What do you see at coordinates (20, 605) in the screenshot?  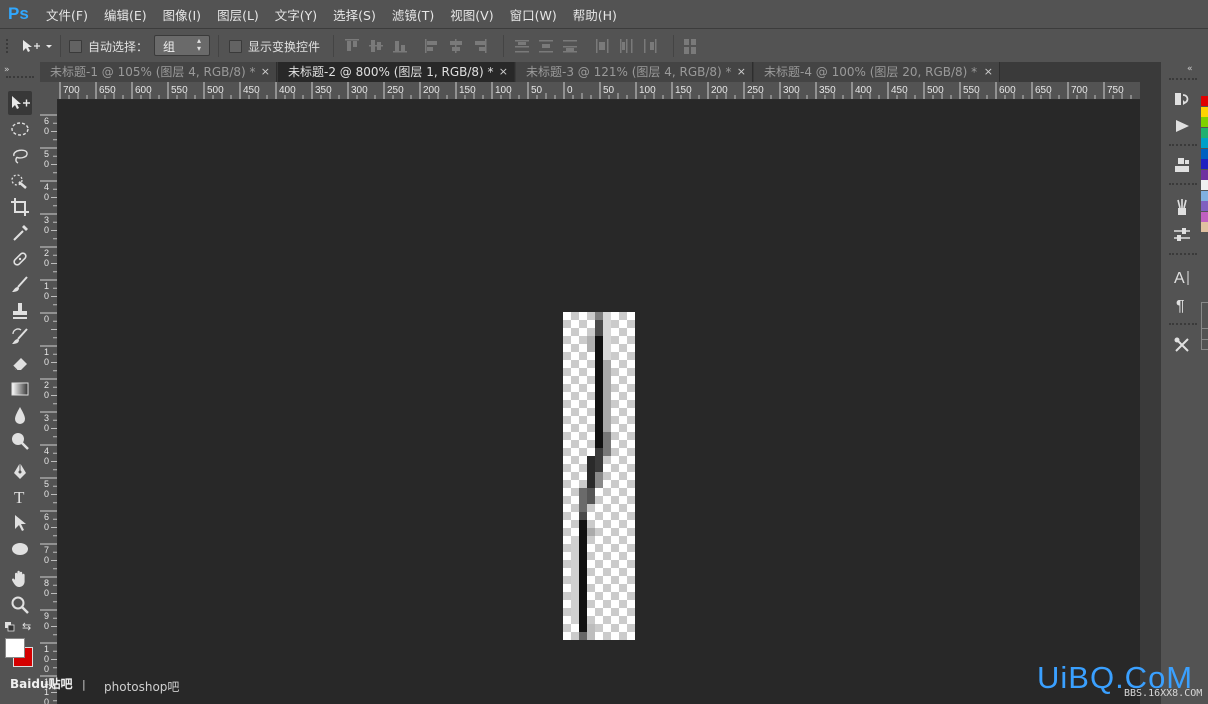 I see `zoom-tool` at bounding box center [20, 605].